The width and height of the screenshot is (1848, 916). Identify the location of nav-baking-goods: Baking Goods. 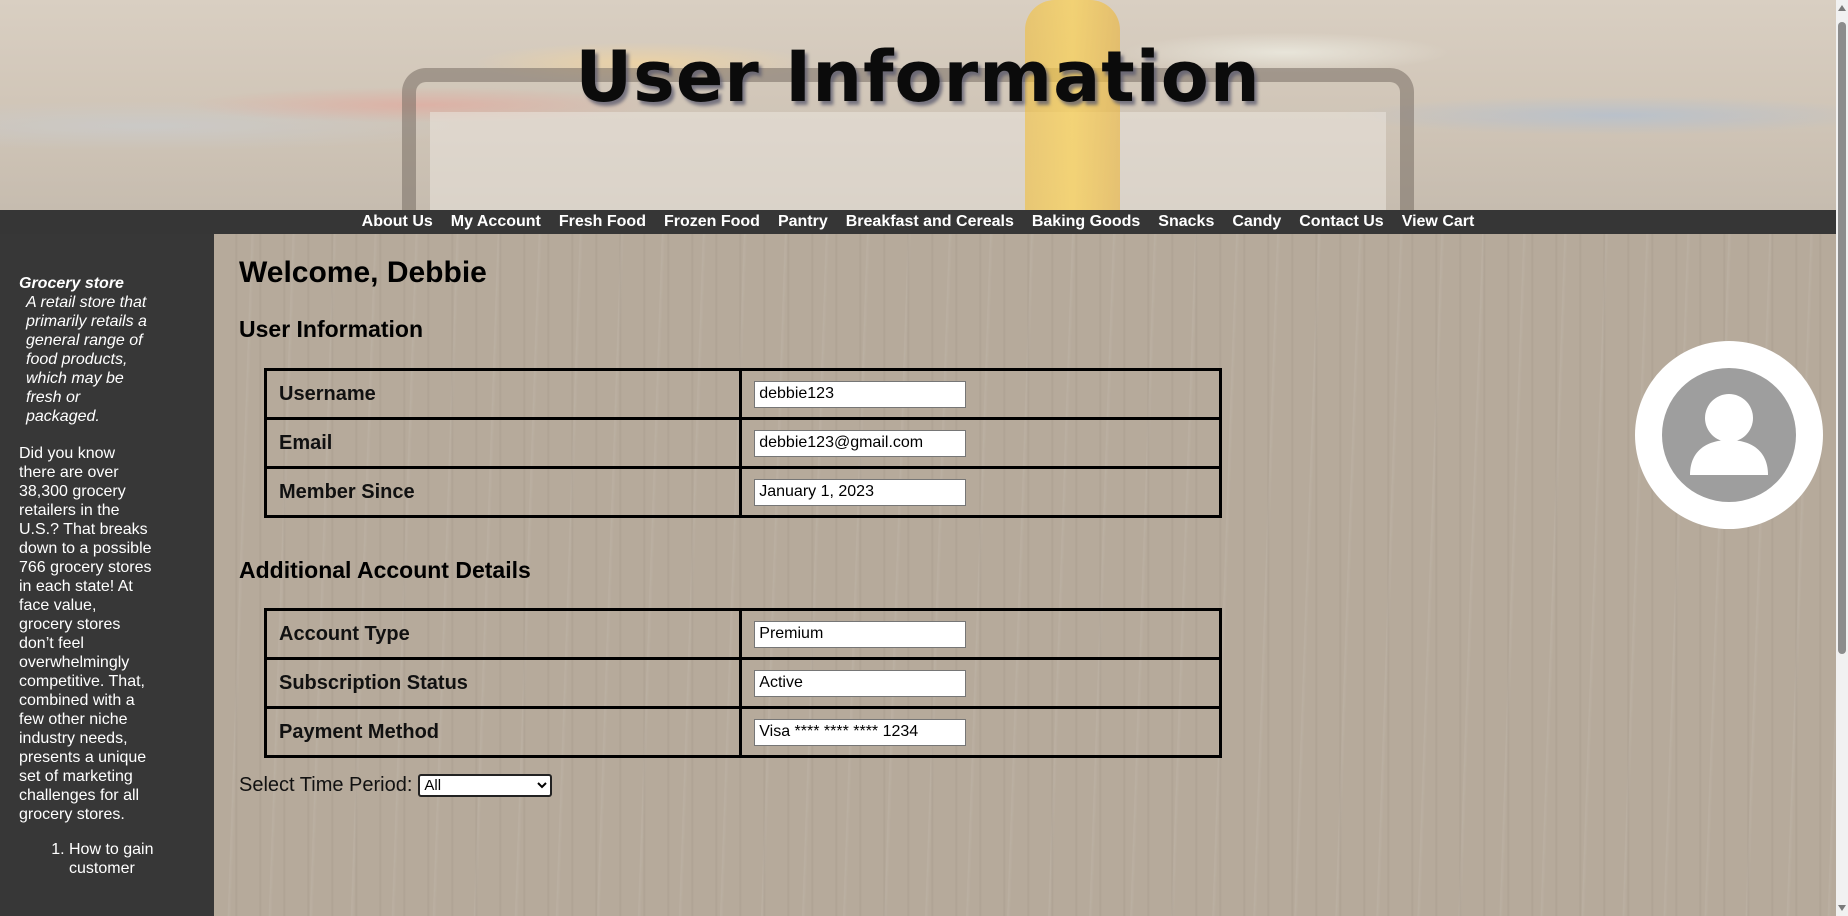
(1086, 222).